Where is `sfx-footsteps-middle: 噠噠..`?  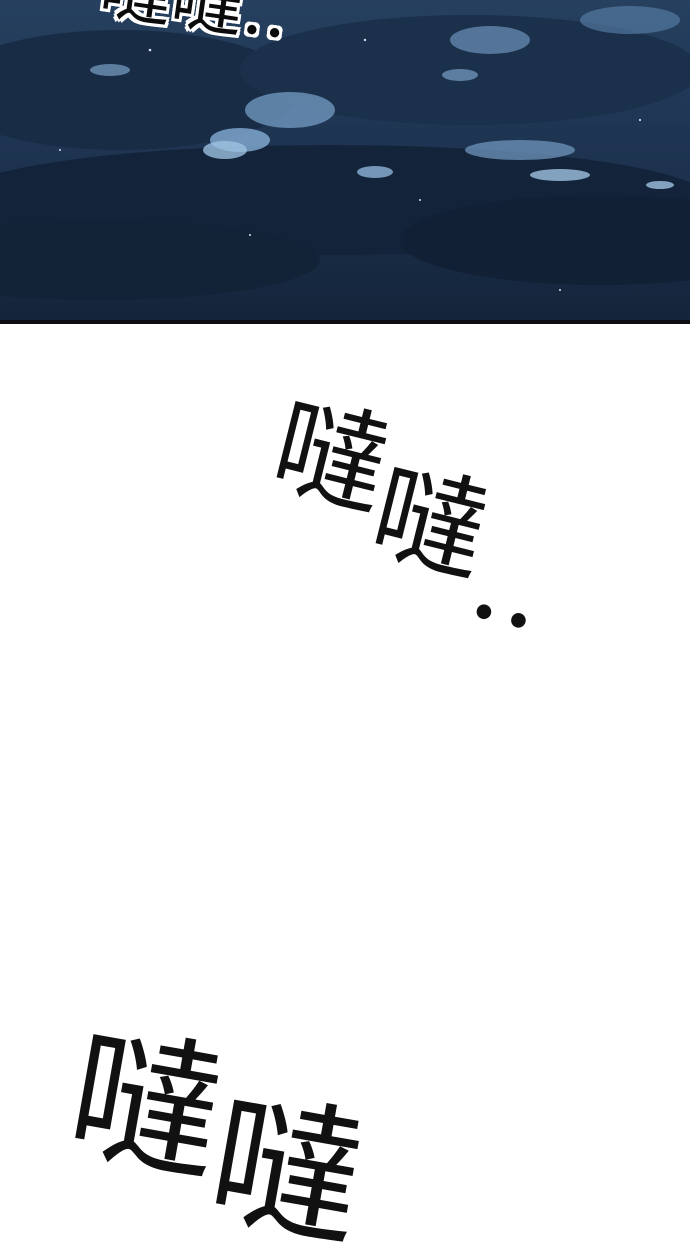
sfx-footsteps-middle: 噠噠.. is located at coordinates (419, 518).